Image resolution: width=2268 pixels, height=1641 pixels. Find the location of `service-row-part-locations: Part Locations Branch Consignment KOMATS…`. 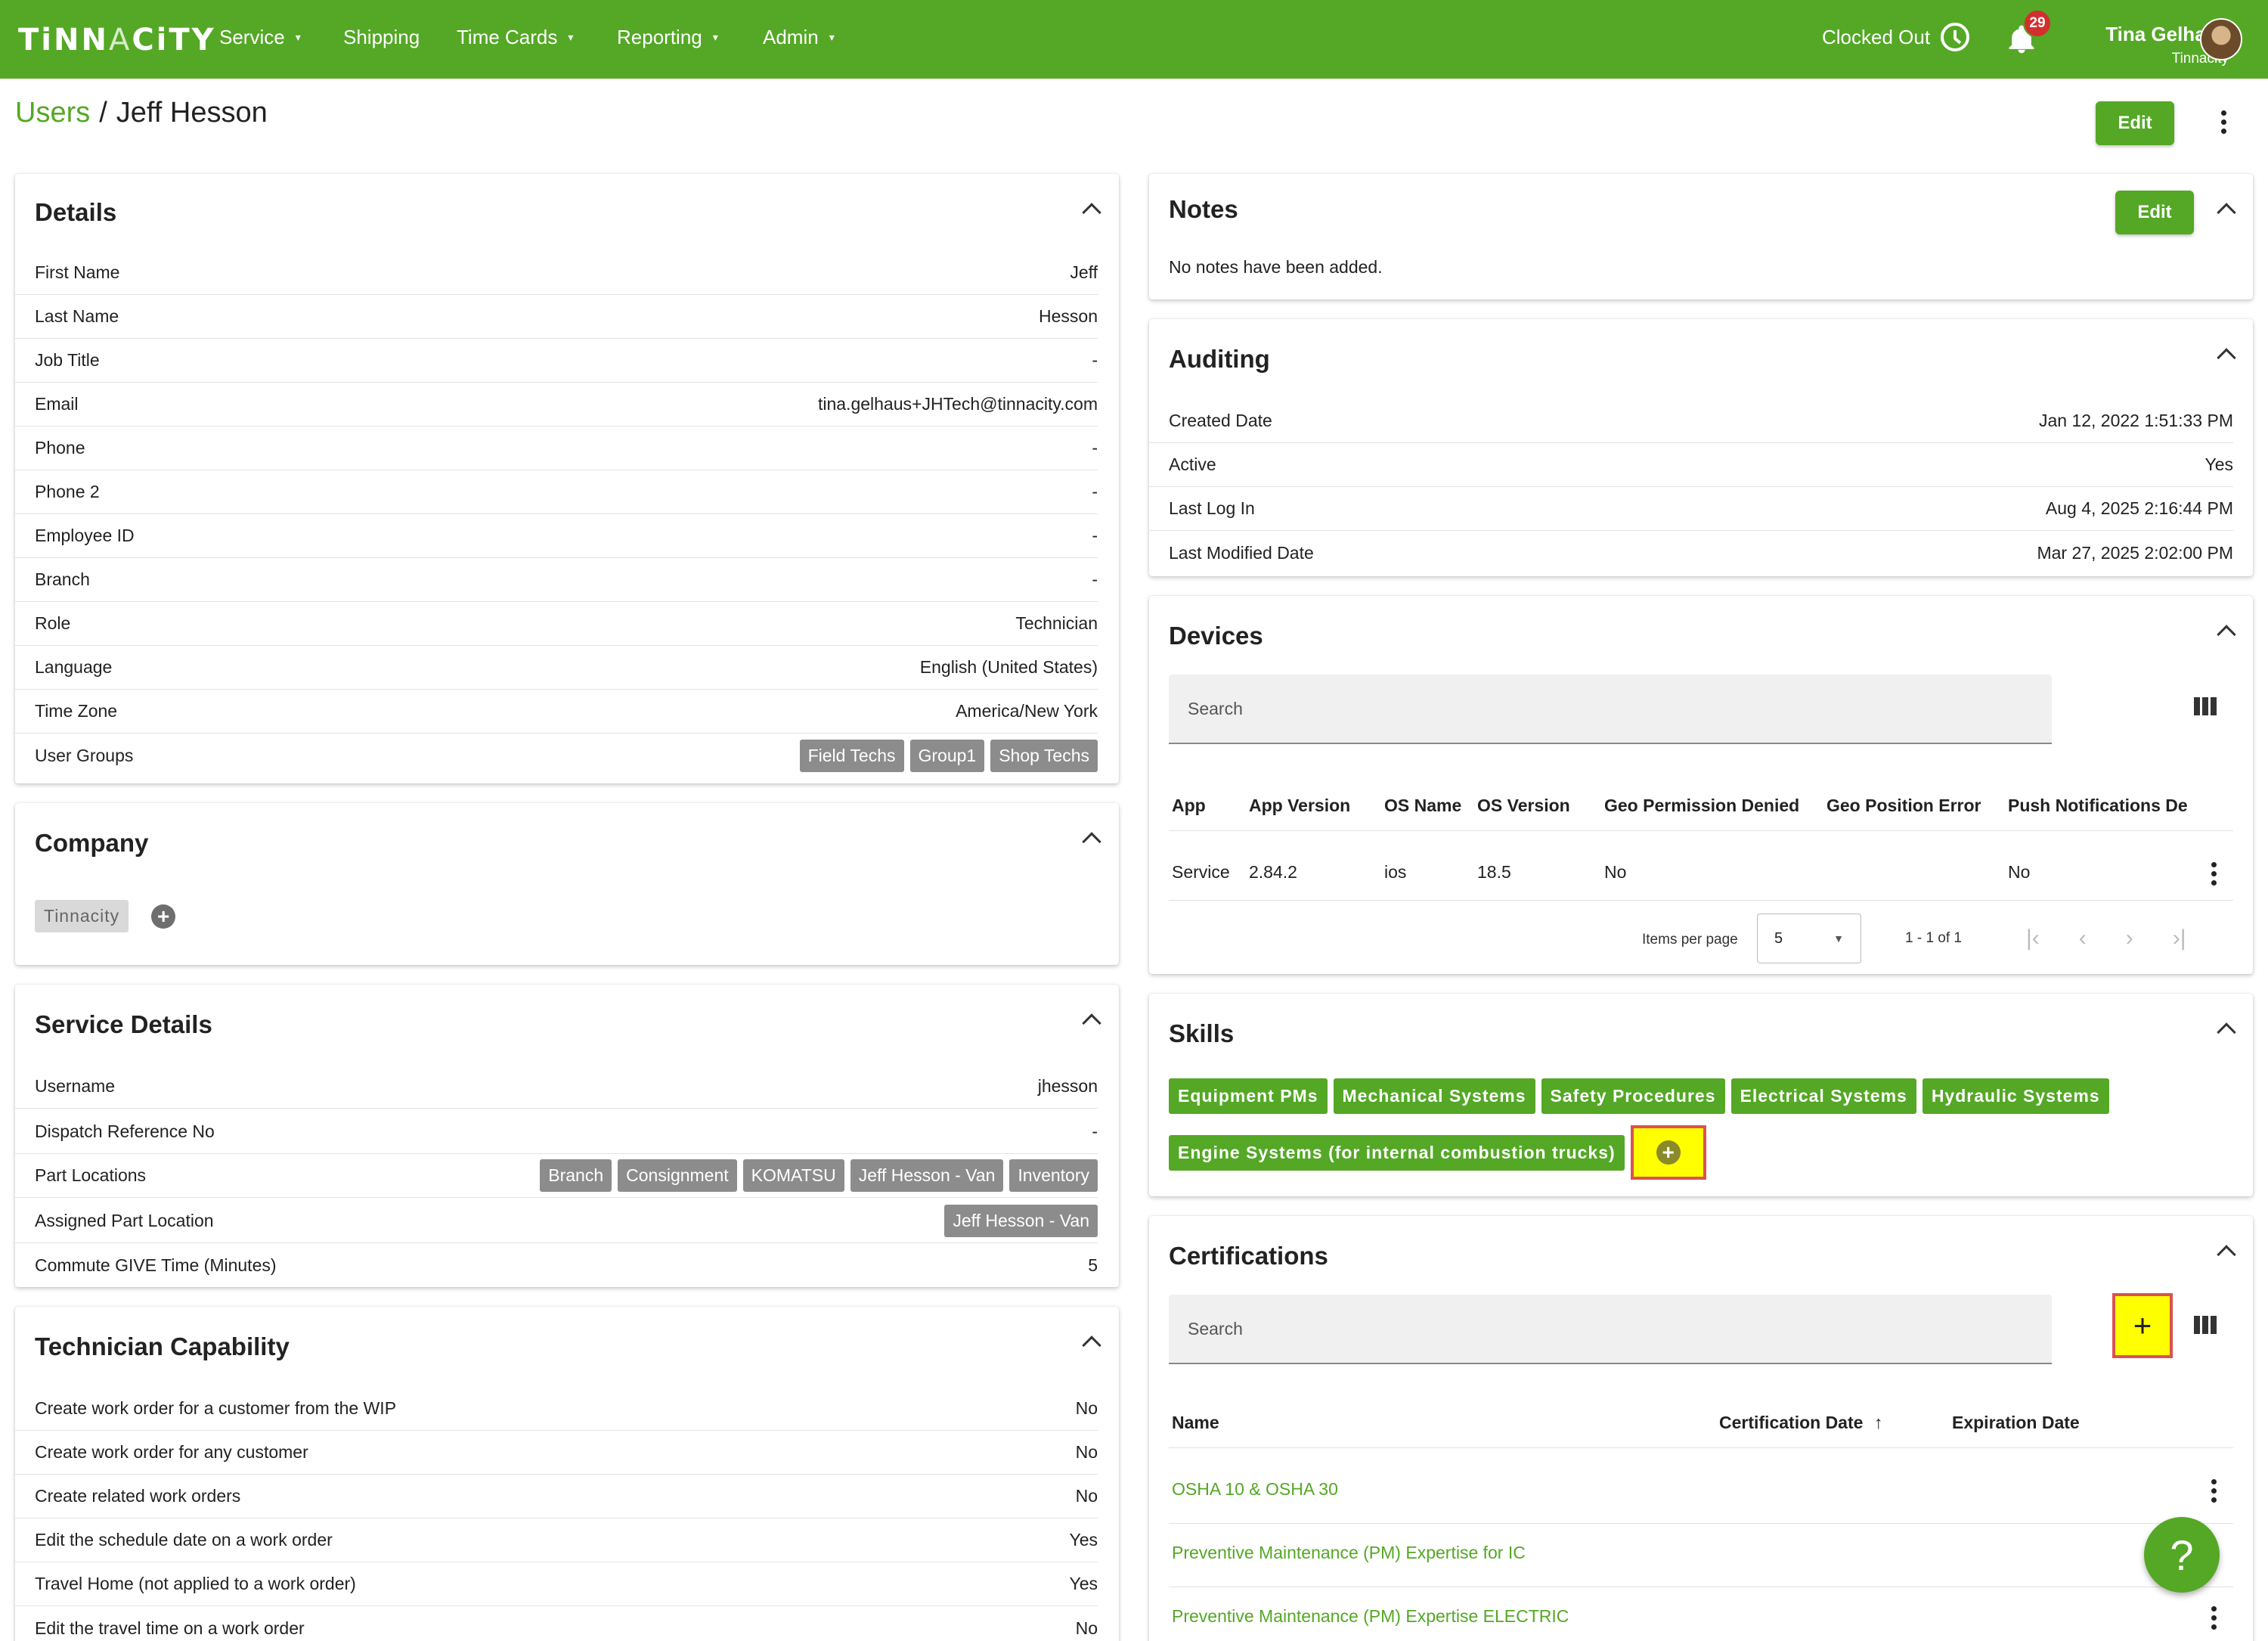

service-row-part-locations: Part Locations Branch Consignment KOMATS… is located at coordinates (556, 1176).